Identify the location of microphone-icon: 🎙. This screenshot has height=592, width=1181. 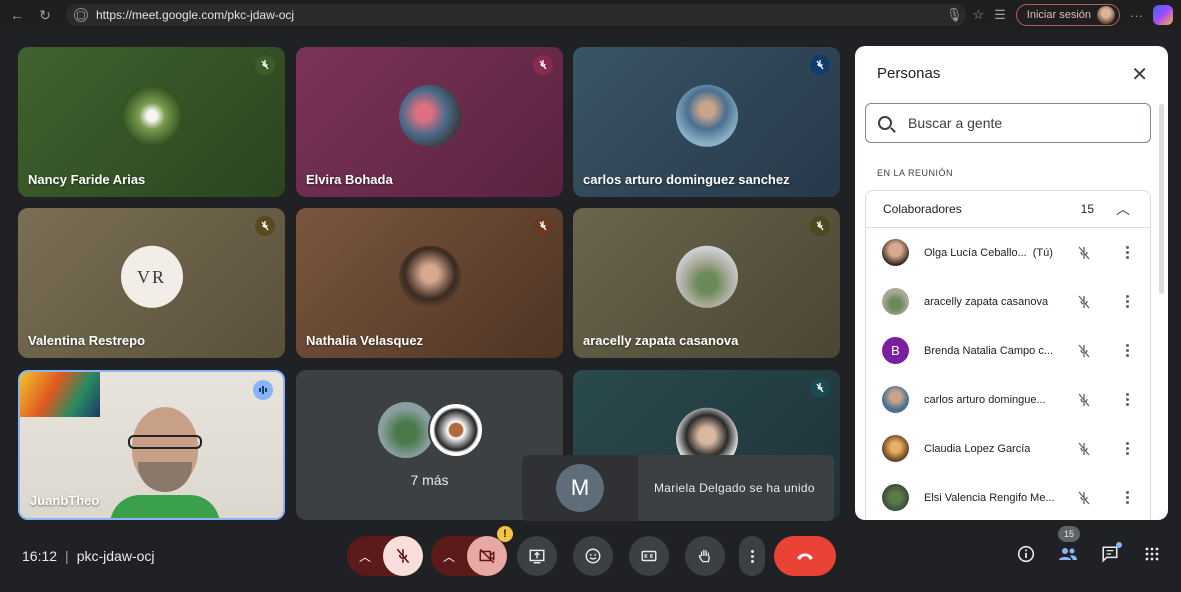
(954, 15).